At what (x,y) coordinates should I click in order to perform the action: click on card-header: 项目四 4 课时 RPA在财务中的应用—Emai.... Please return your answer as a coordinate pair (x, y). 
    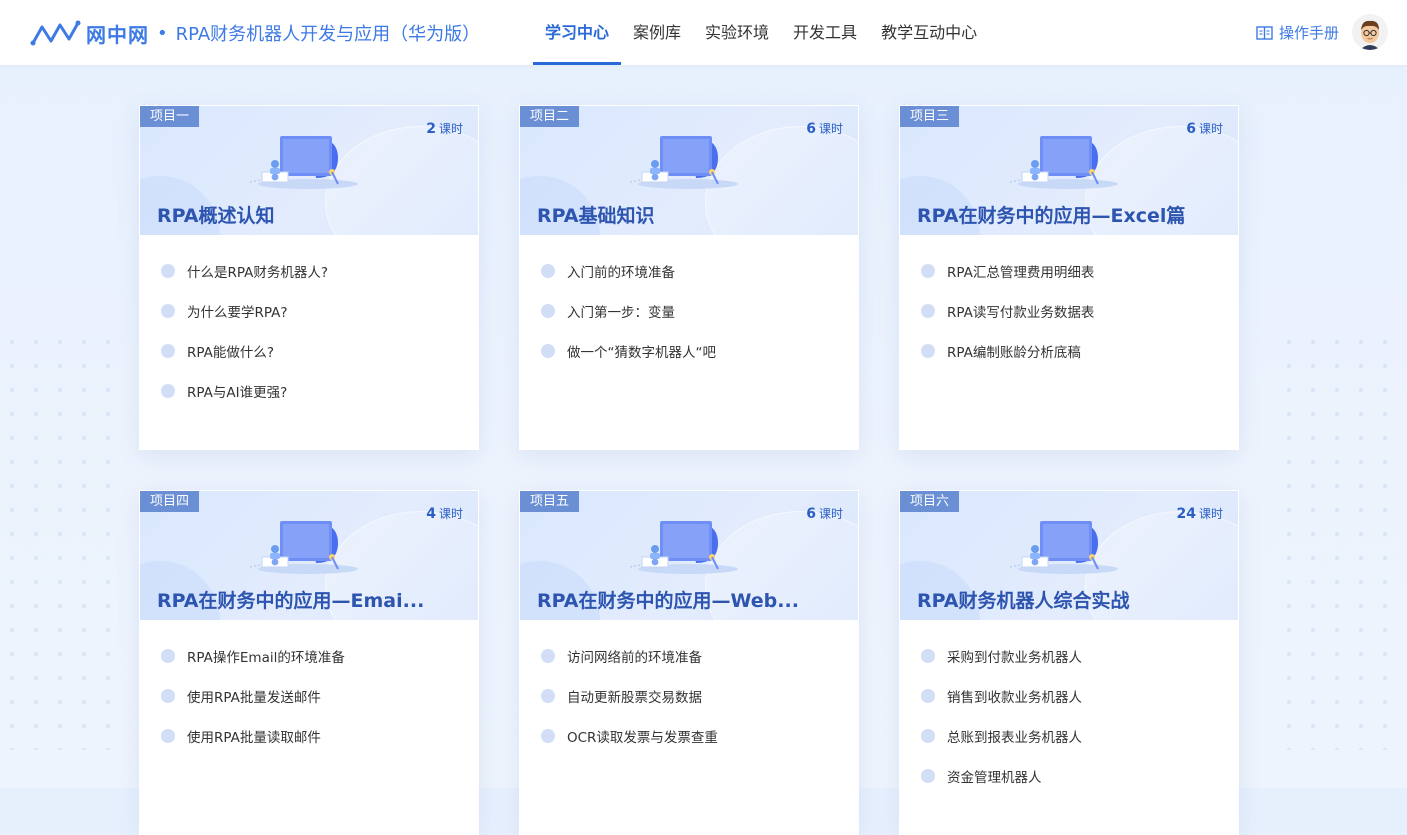
    Looking at the image, I should click on (309, 555).